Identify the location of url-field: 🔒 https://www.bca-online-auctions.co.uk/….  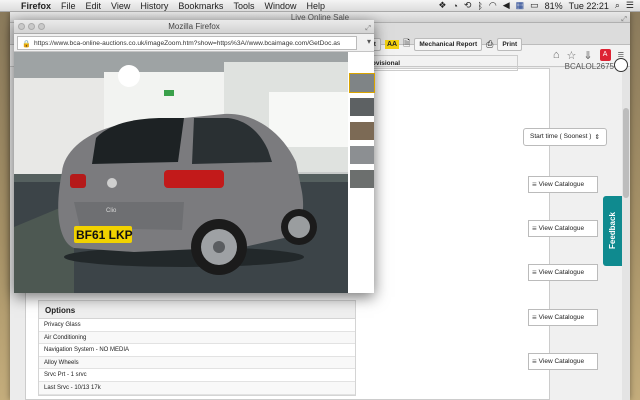
(187, 43).